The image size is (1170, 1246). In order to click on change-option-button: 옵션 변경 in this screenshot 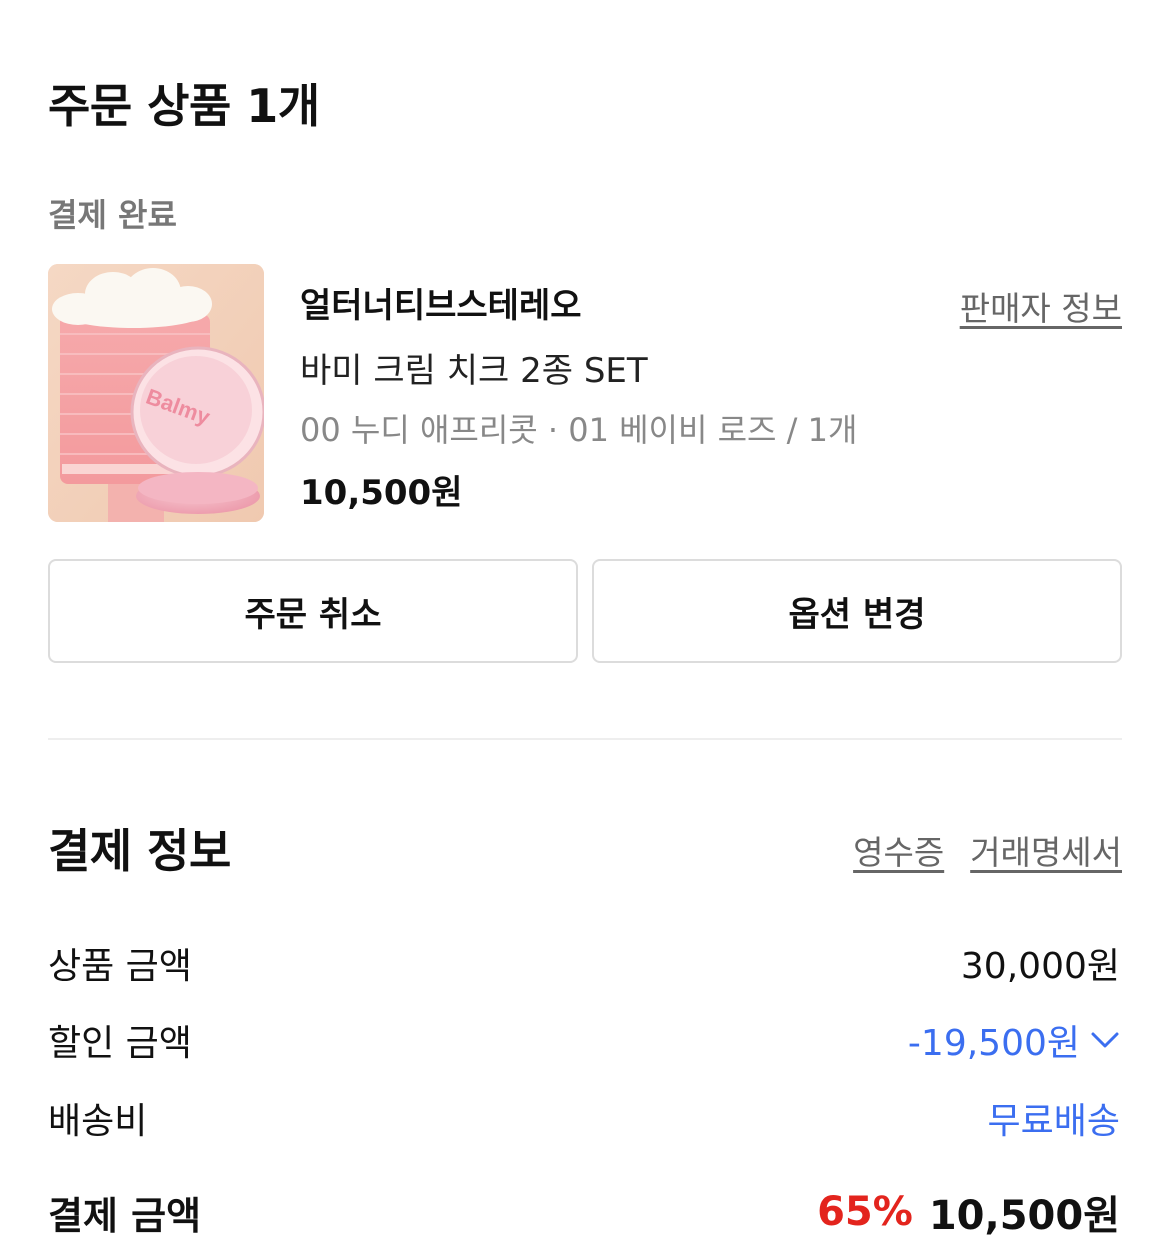, I will do `click(857, 611)`.